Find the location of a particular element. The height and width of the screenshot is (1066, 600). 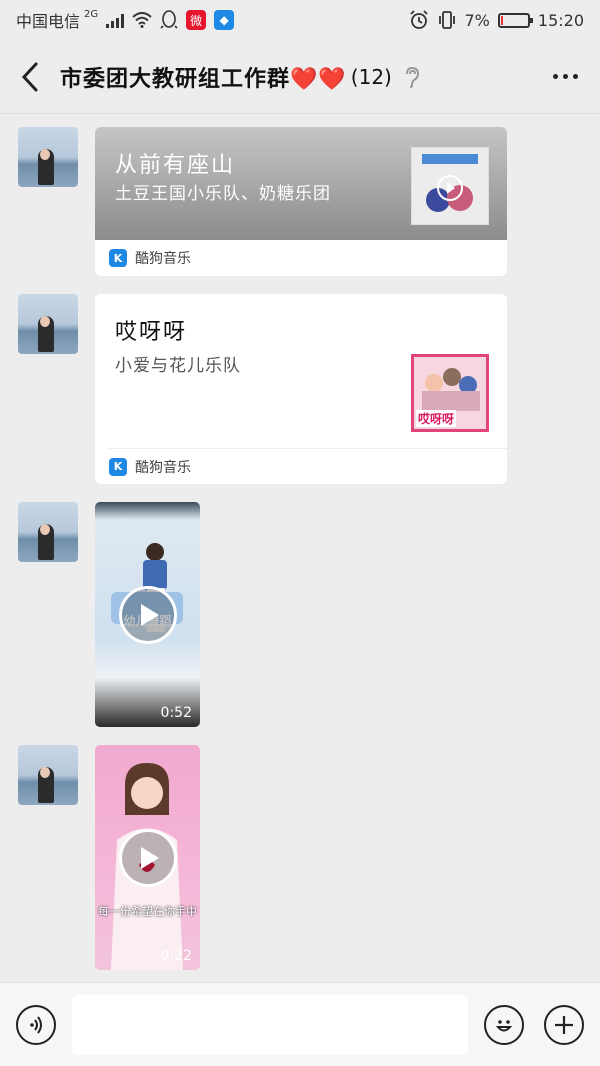

chat-header: 市委团大教研组工作群❤️❤️ (12) is located at coordinates (300, 77).